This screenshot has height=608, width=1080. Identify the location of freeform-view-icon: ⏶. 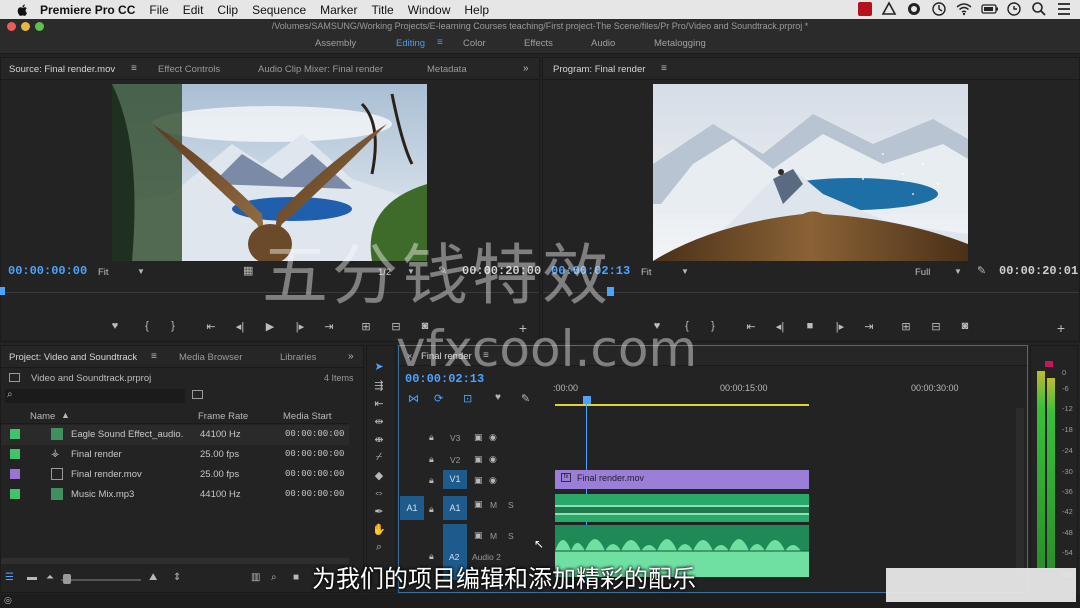
(50, 577).